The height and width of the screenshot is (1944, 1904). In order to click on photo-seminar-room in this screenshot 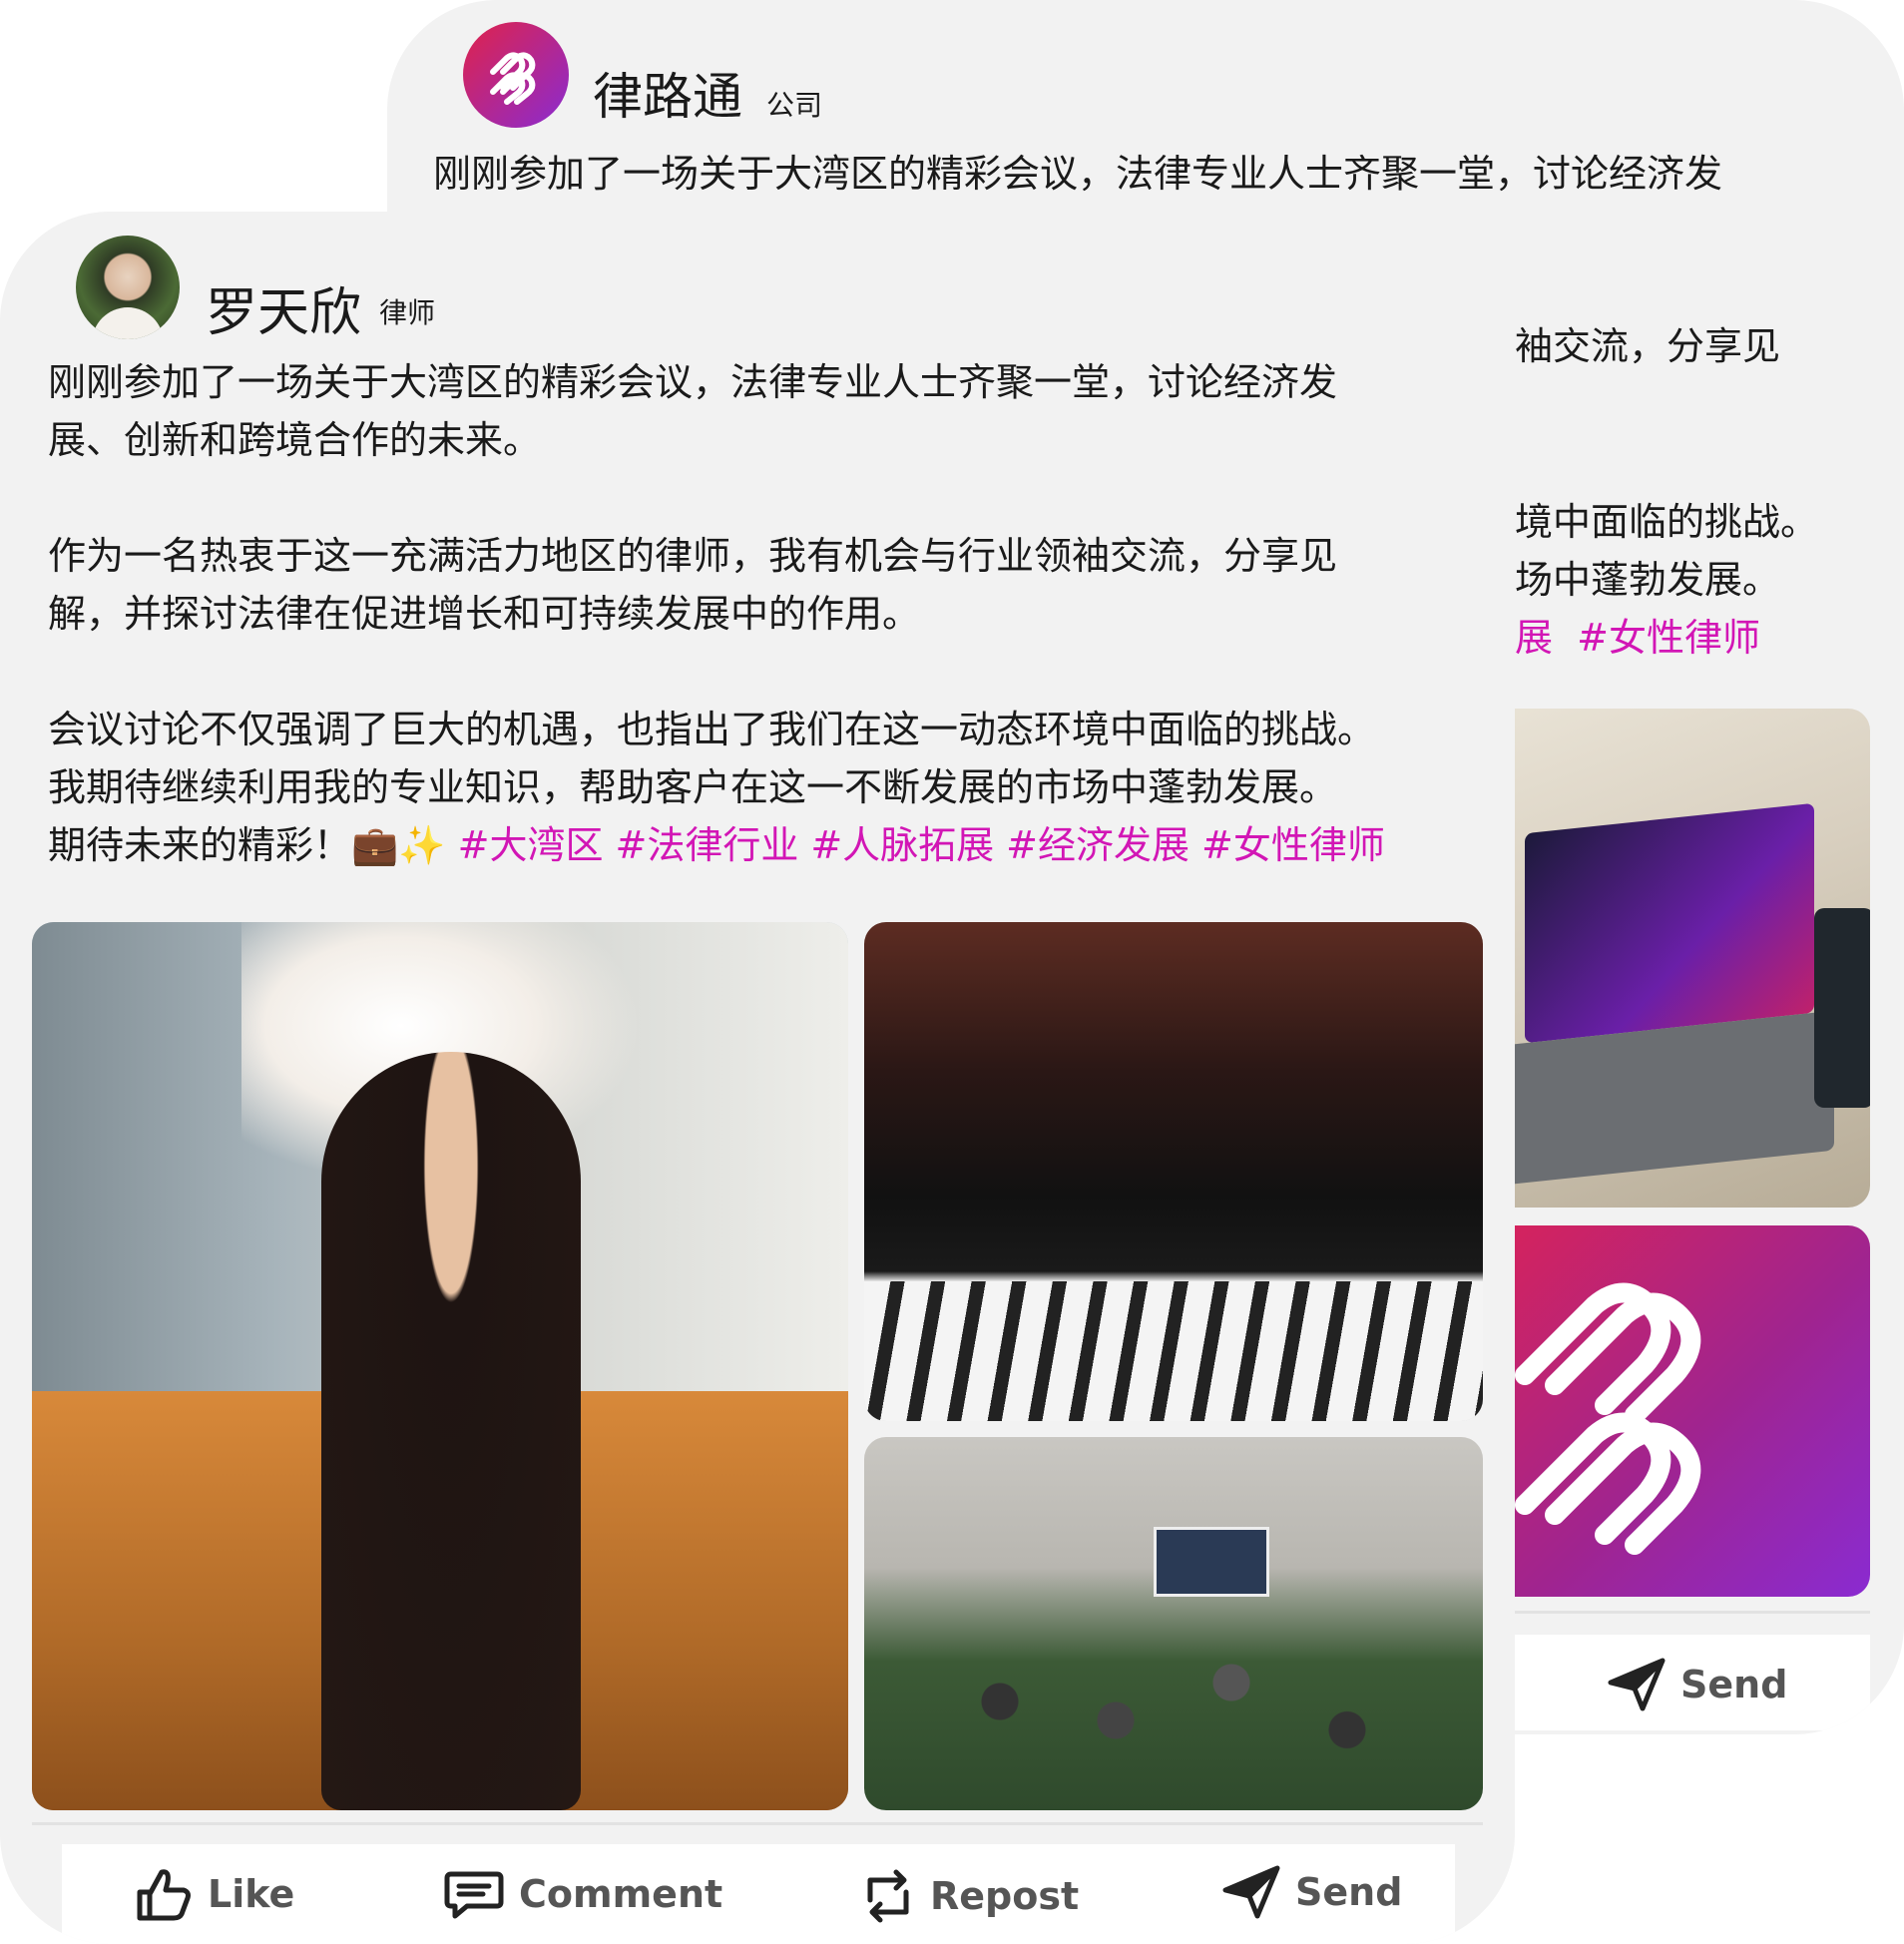, I will do `click(1173, 1623)`.